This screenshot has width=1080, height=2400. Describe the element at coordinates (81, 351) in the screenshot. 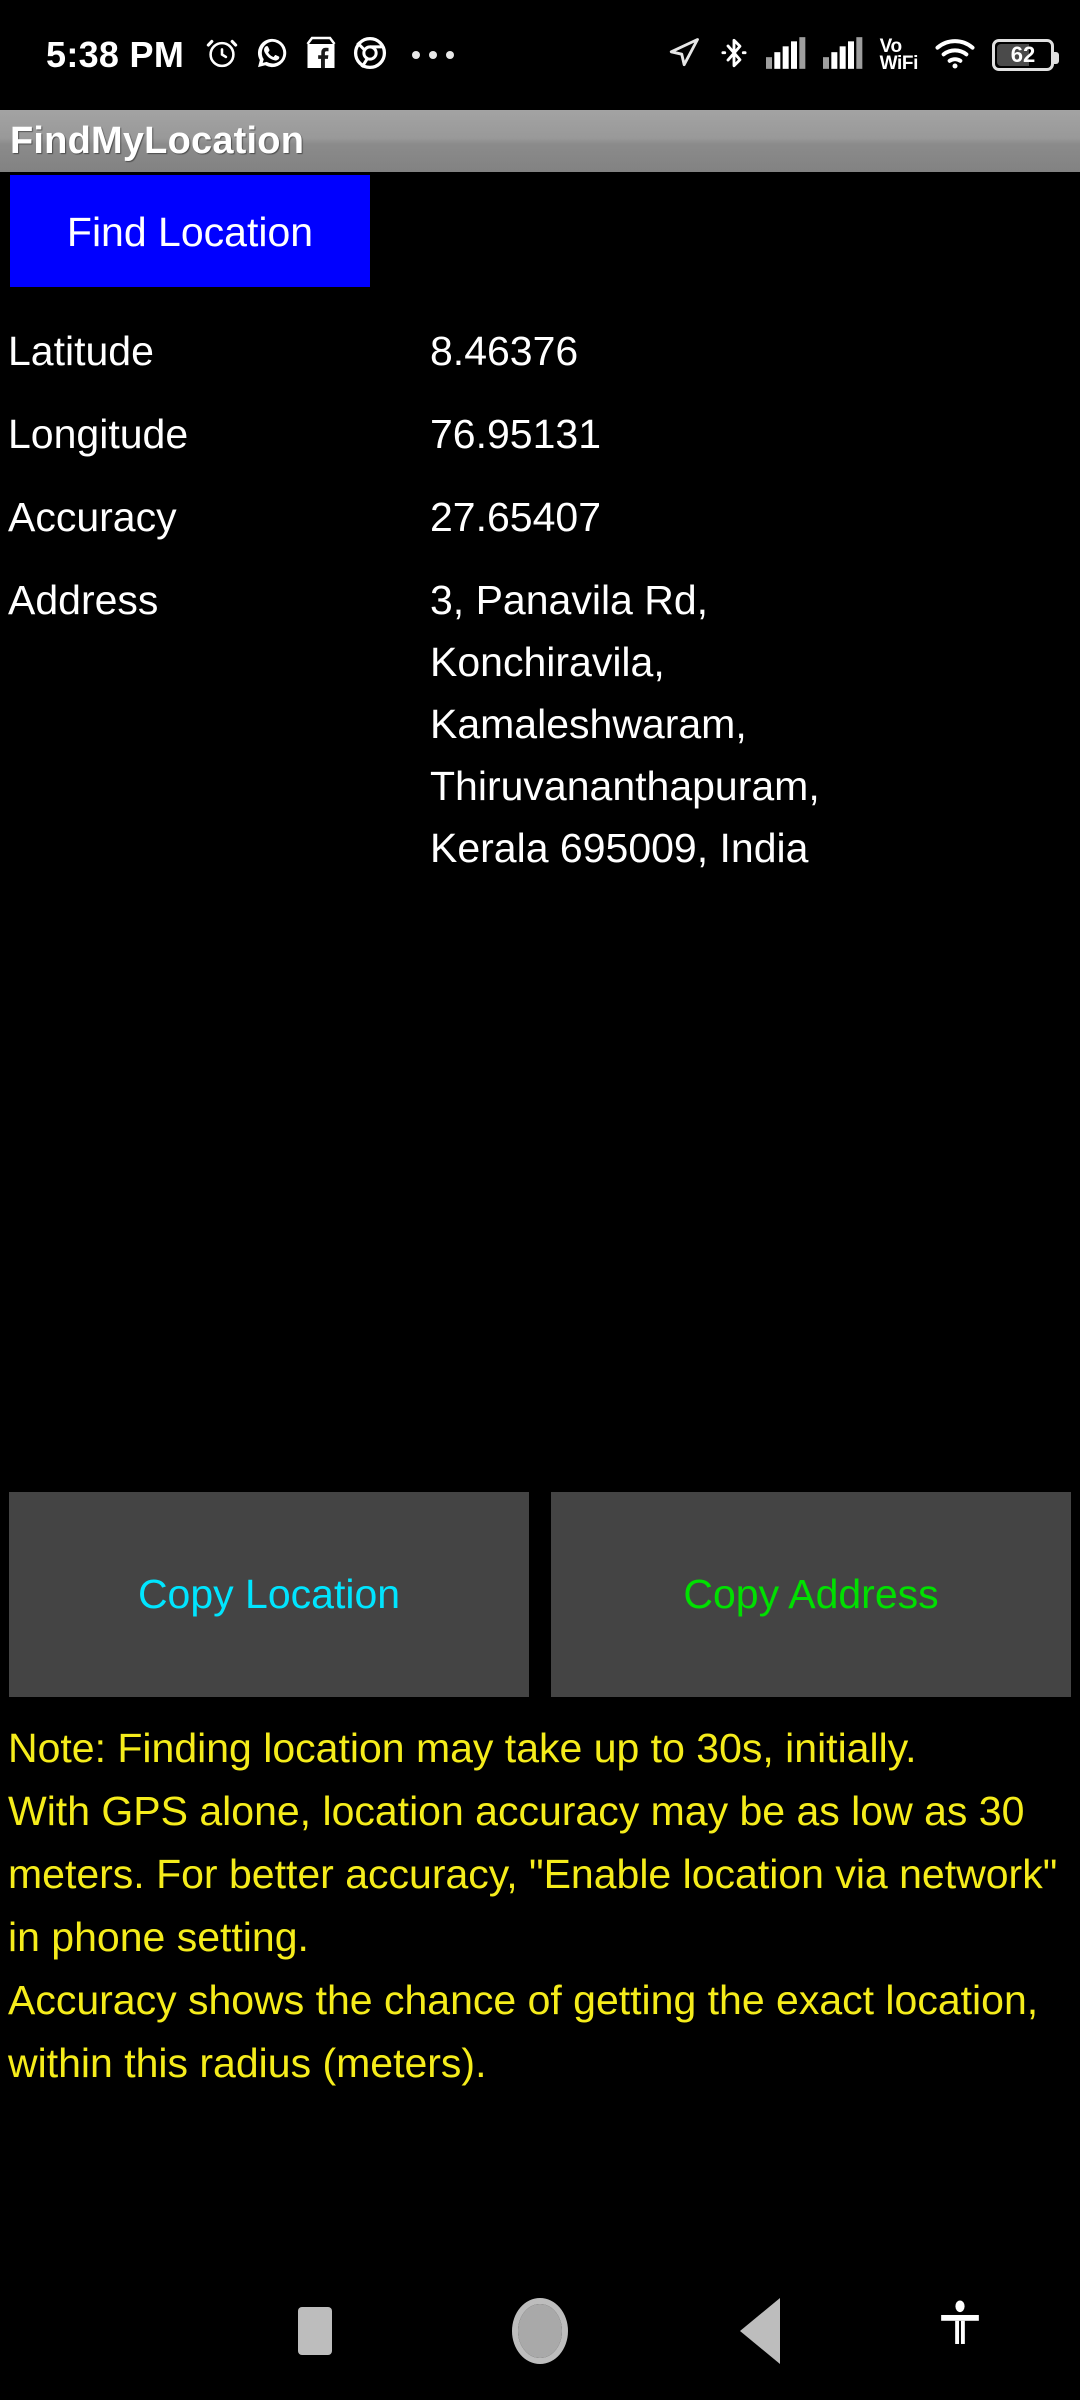

I see `latitude-label: Latitude` at that location.